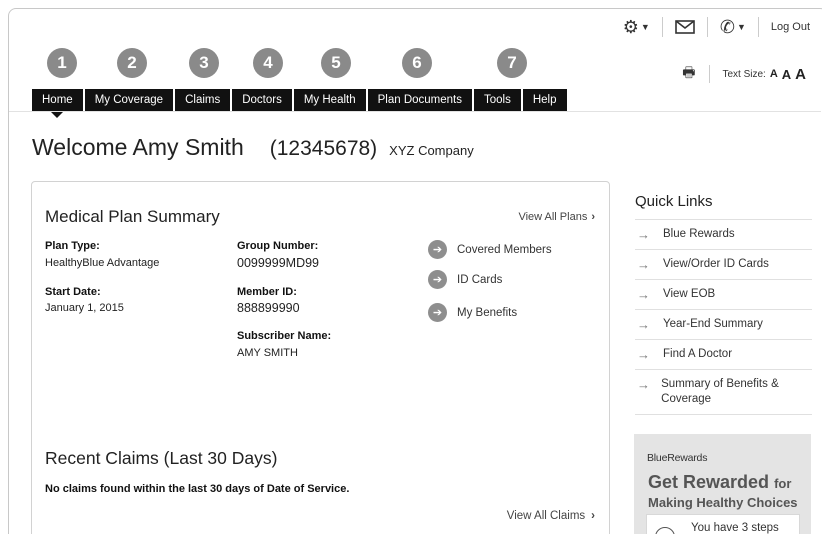 This screenshot has width=822, height=534. I want to click on text-size-small: A, so click(774, 74).